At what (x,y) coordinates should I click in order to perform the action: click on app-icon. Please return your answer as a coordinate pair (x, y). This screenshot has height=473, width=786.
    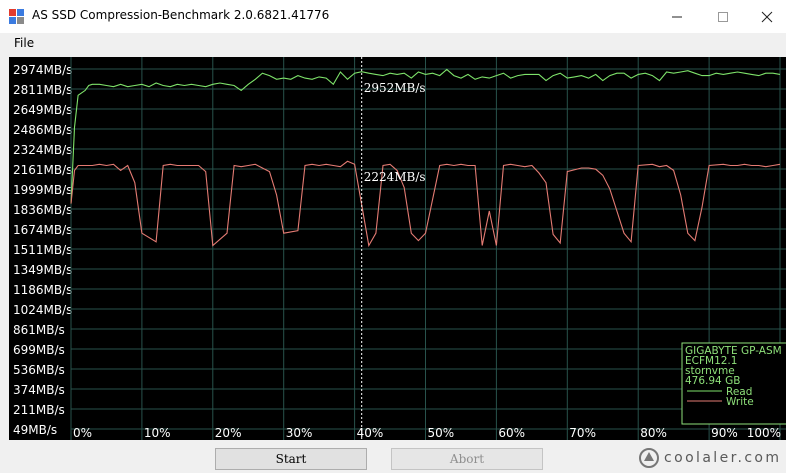
    Looking at the image, I should click on (17, 16).